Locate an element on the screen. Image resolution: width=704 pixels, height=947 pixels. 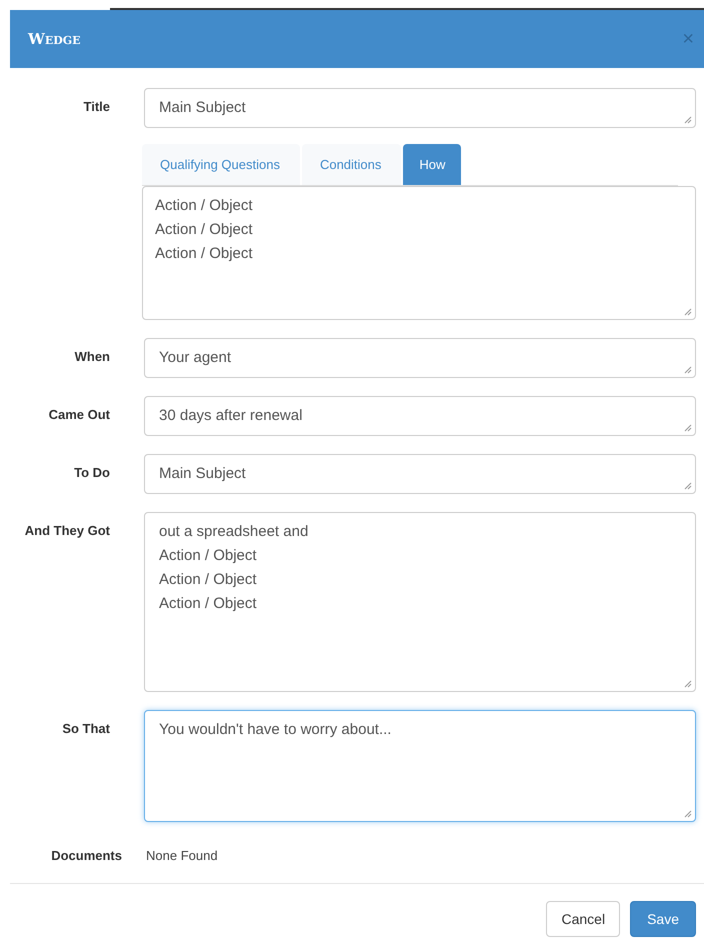
dialog-title: Wedge is located at coordinates (54, 39).